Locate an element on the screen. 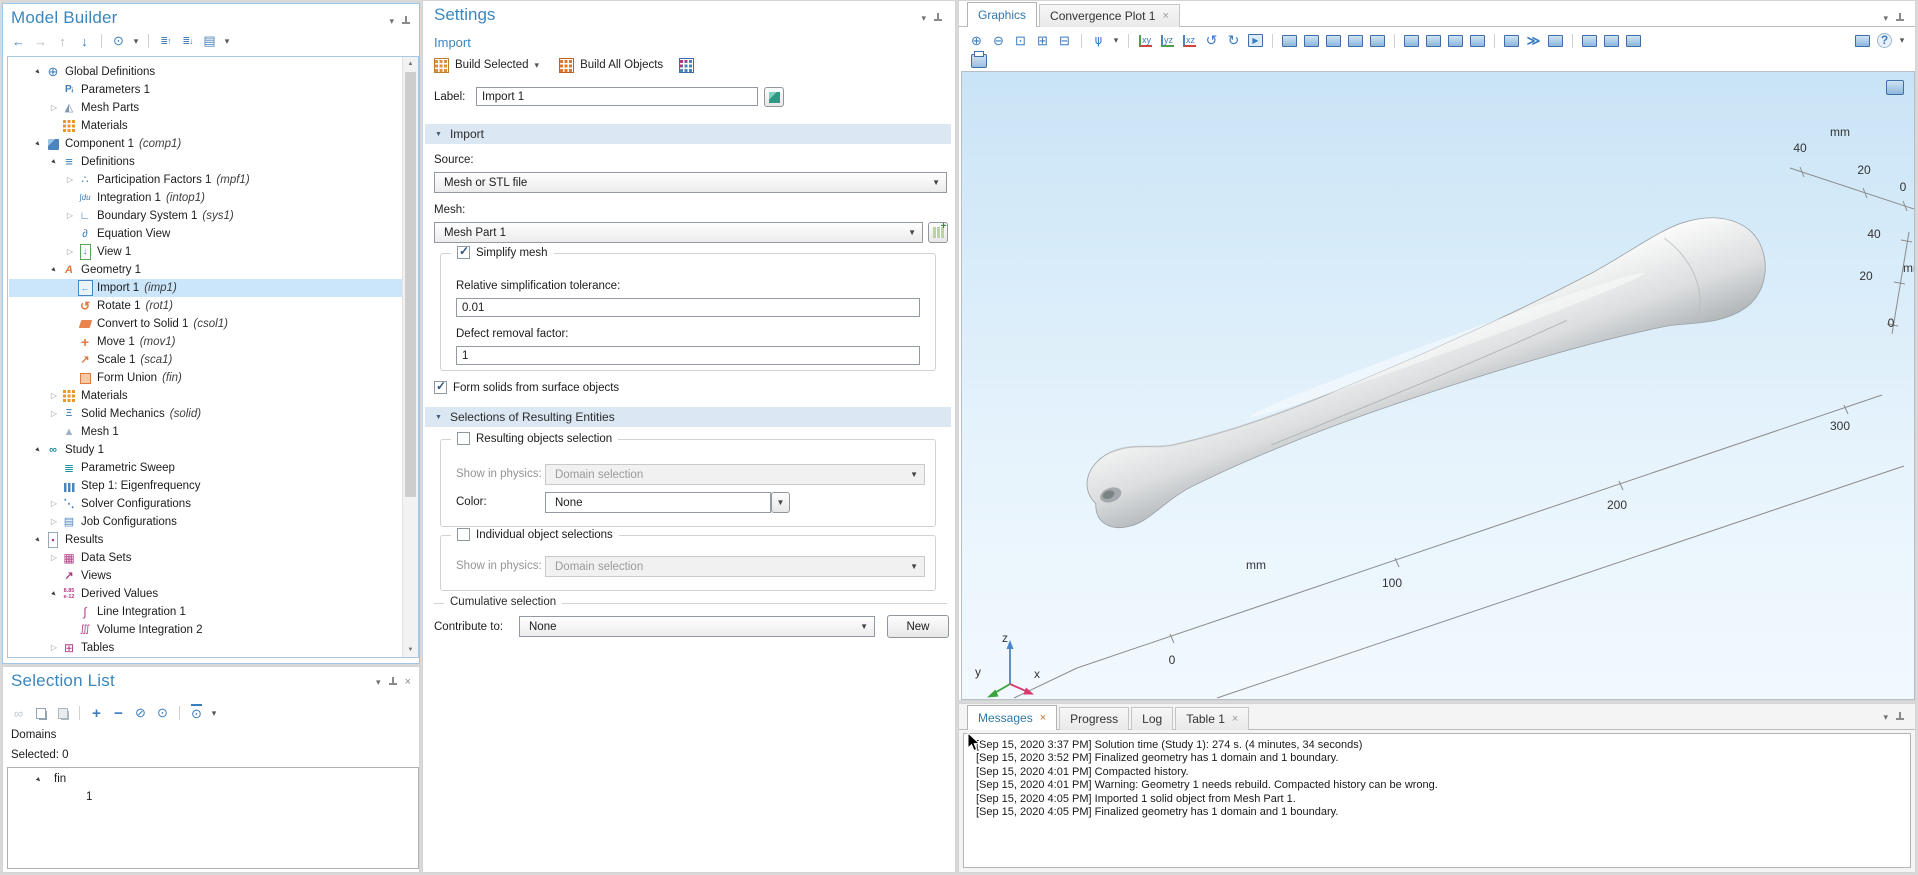 This screenshot has width=1918, height=875. tree-item-results: ▸Results is located at coordinates (205, 540).